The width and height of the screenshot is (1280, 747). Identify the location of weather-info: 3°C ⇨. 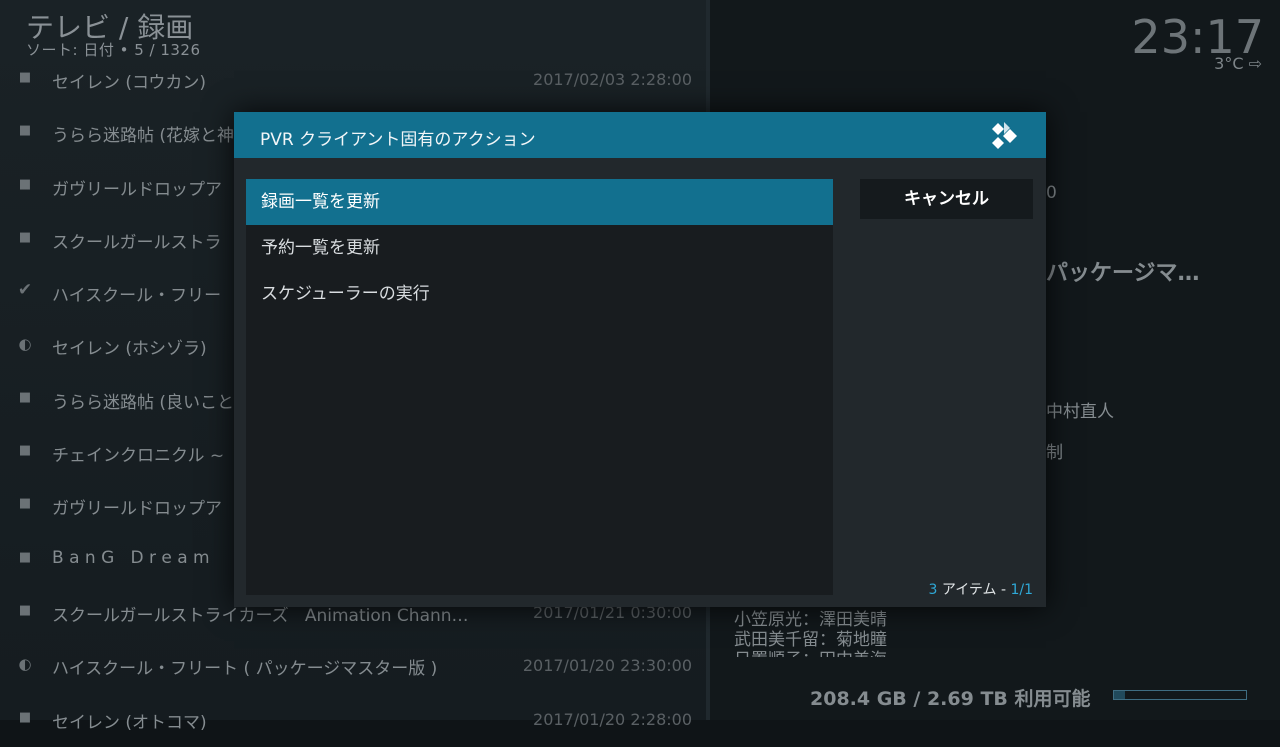
(1238, 63).